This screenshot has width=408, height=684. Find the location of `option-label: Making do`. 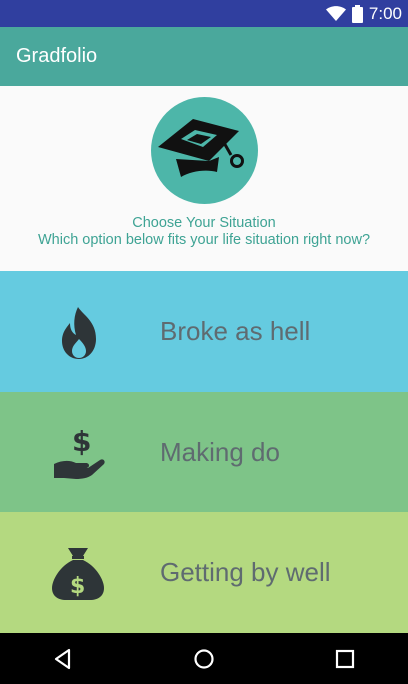

option-label: Making do is located at coordinates (220, 452).